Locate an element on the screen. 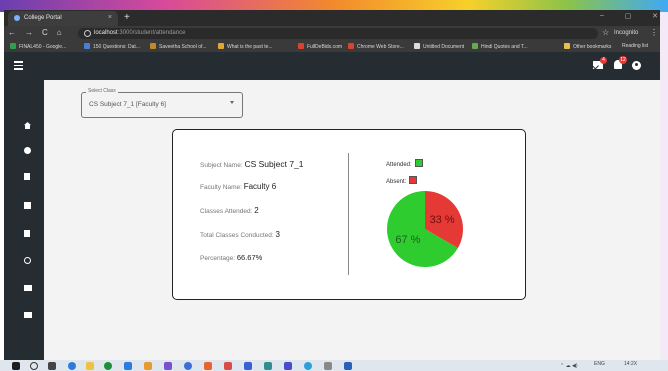 The height and width of the screenshot is (371, 668). reload-button: C is located at coordinates (45, 33).